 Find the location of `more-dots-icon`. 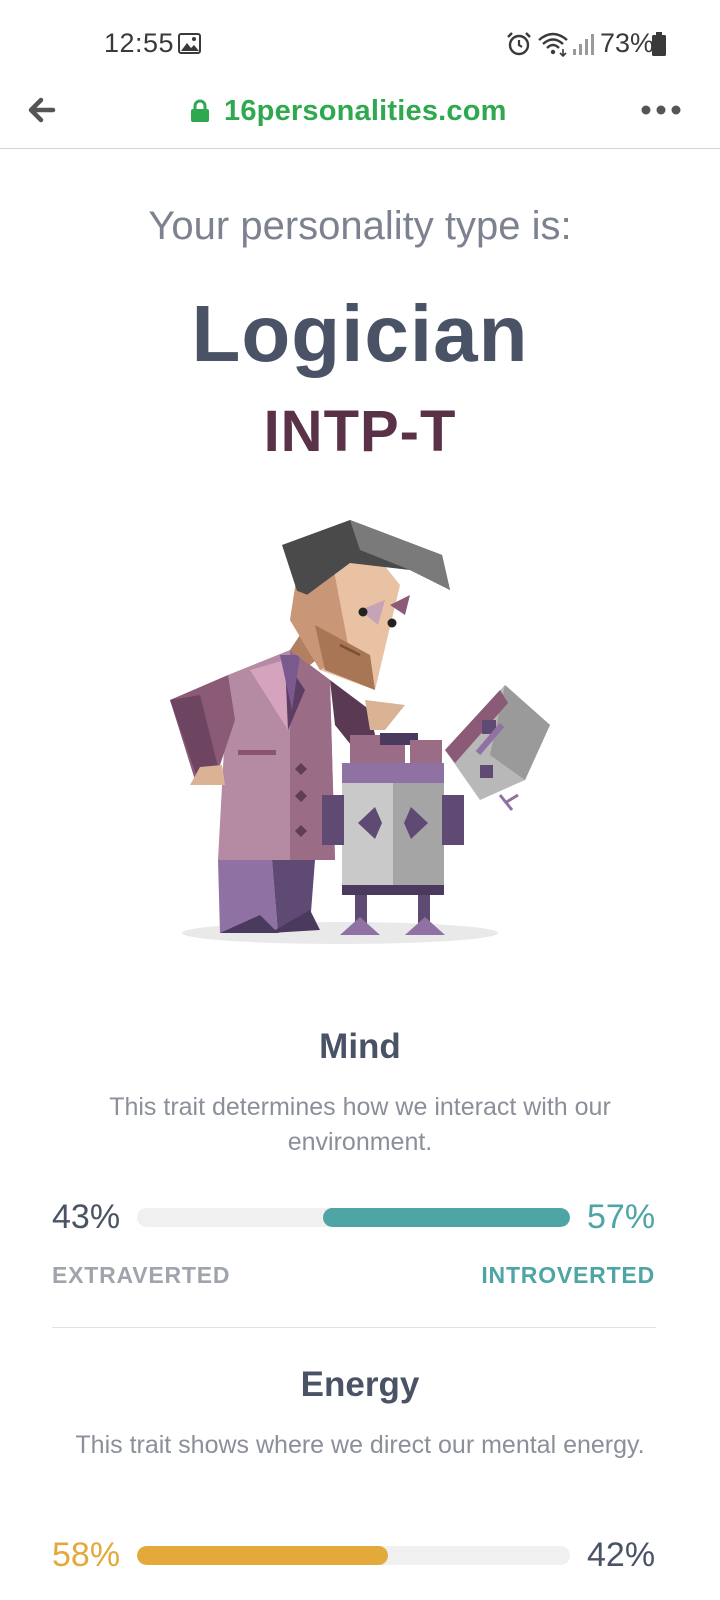

more-dots-icon is located at coordinates (661, 110).